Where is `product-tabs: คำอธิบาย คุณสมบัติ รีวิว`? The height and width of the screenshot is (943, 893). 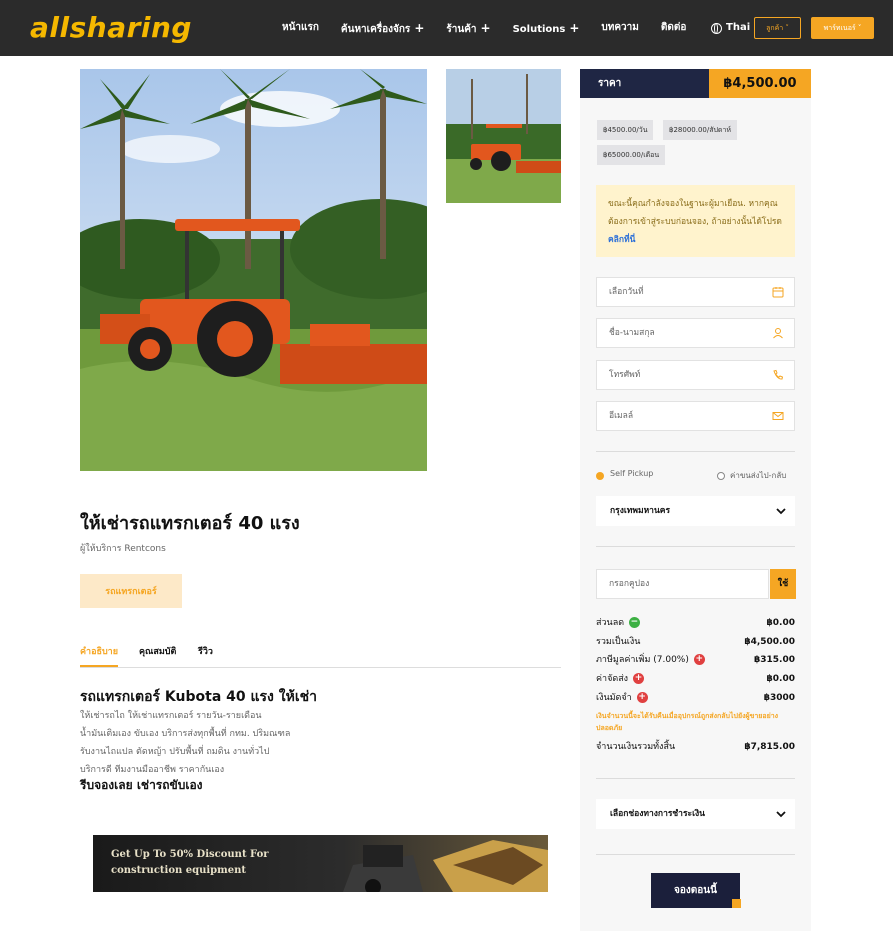 product-tabs: คำอธิบาย คุณสมบัติ รีวิว is located at coordinates (320, 656).